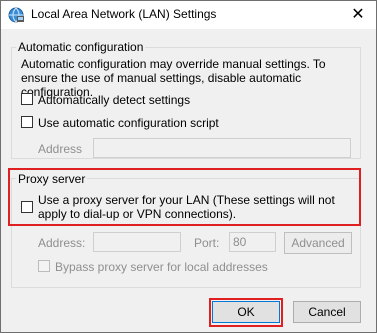  Describe the element at coordinates (318, 243) in the screenshot. I see `advanced-button: Advanced` at that location.